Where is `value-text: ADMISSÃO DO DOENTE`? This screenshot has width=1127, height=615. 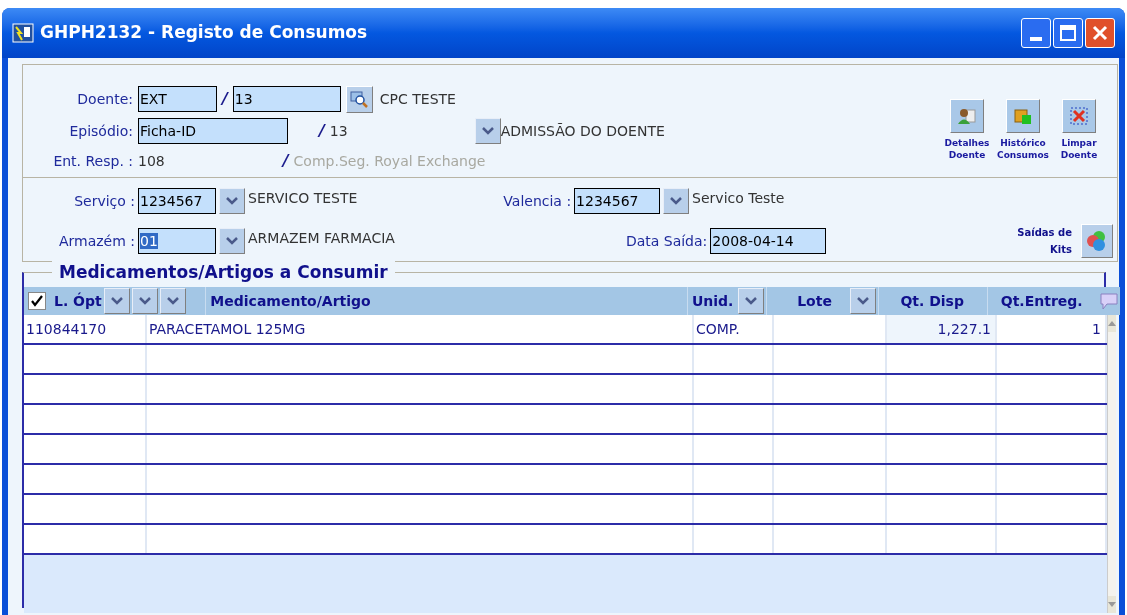 value-text: ADMISSÃO DO DOENTE is located at coordinates (582, 131).